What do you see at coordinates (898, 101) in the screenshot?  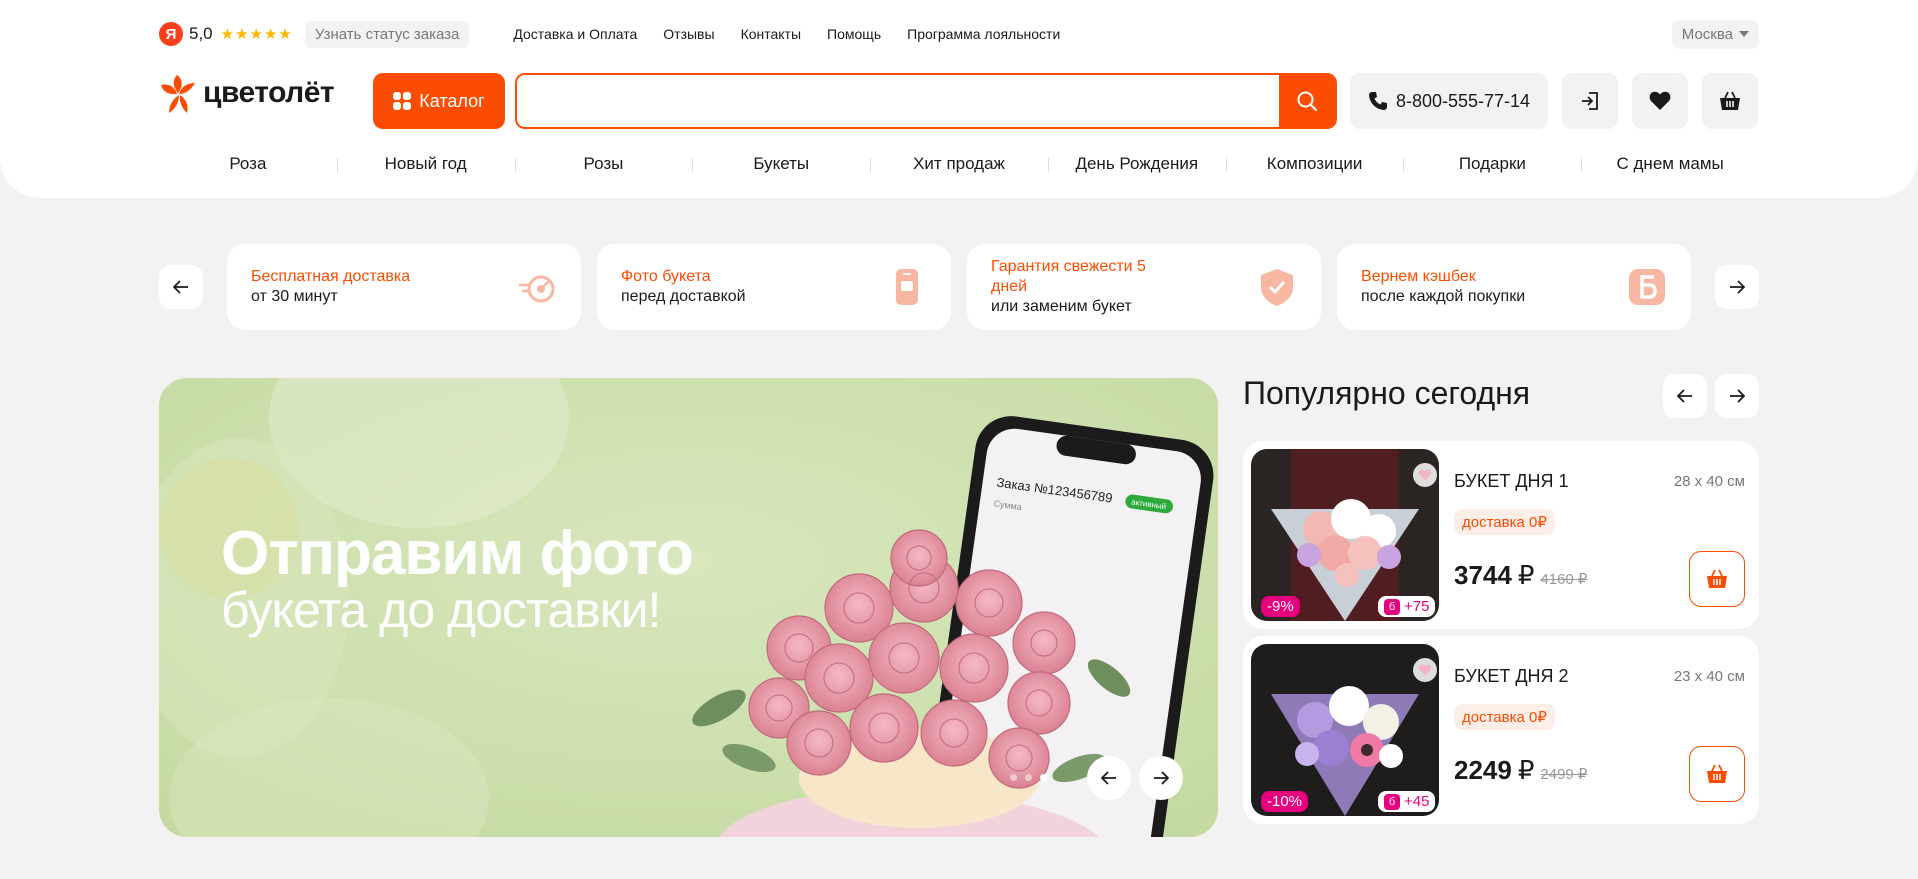 I see `search-input` at bounding box center [898, 101].